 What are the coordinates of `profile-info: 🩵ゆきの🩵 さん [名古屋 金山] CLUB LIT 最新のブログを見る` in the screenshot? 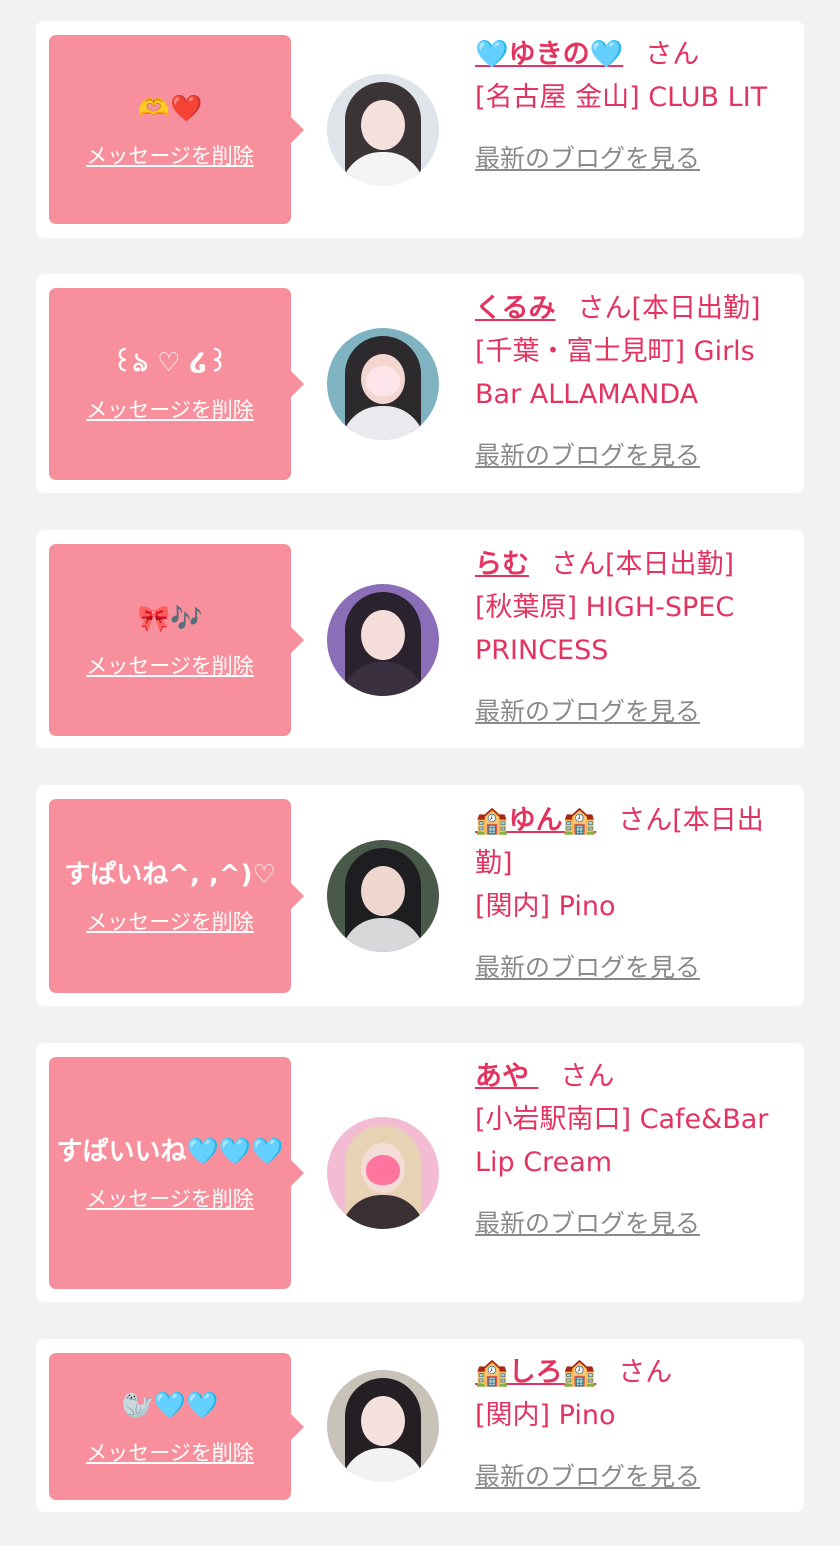 It's located at (635, 106).